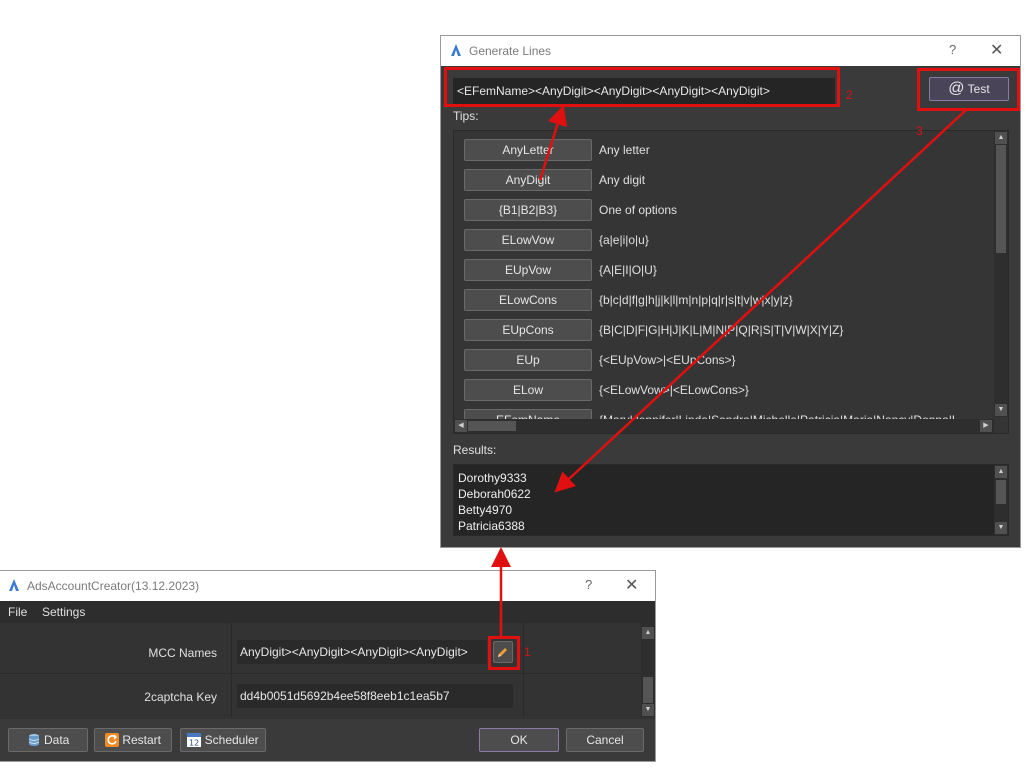 The height and width of the screenshot is (768, 1026). Describe the element at coordinates (180, 697) in the screenshot. I see `captcha-key-label: 2captcha Key` at that location.